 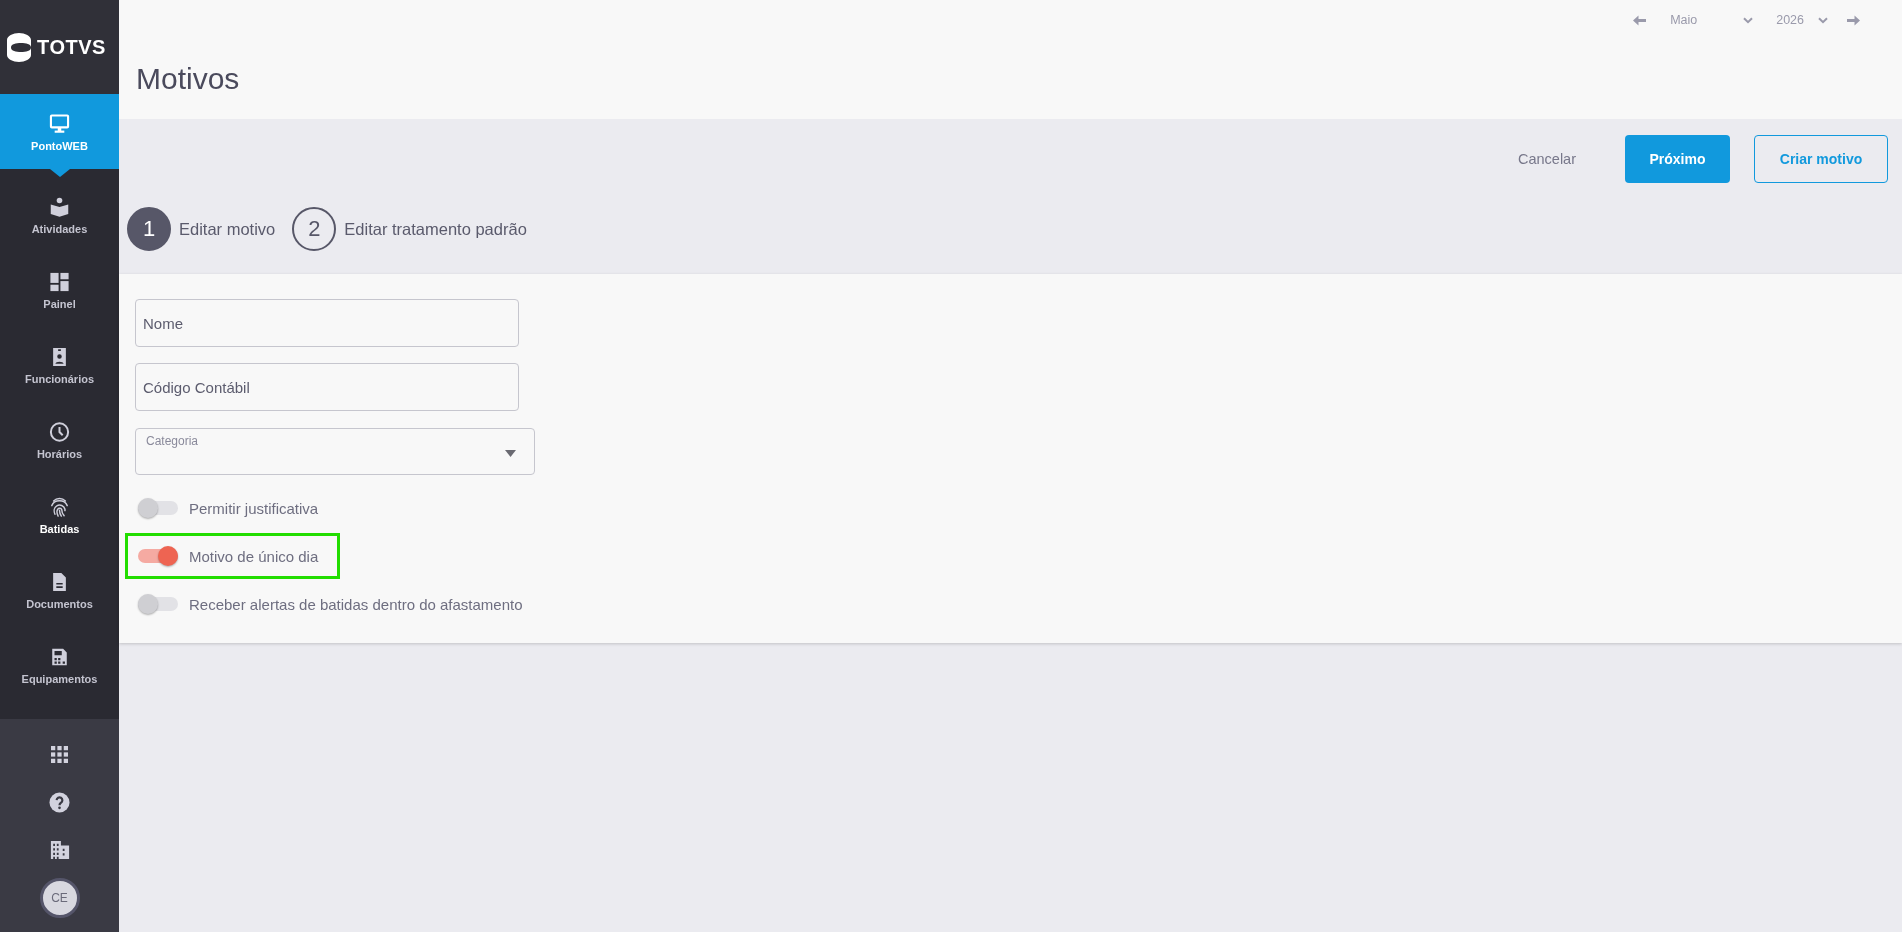 What do you see at coordinates (327, 323) in the screenshot?
I see `text-field: Nome` at bounding box center [327, 323].